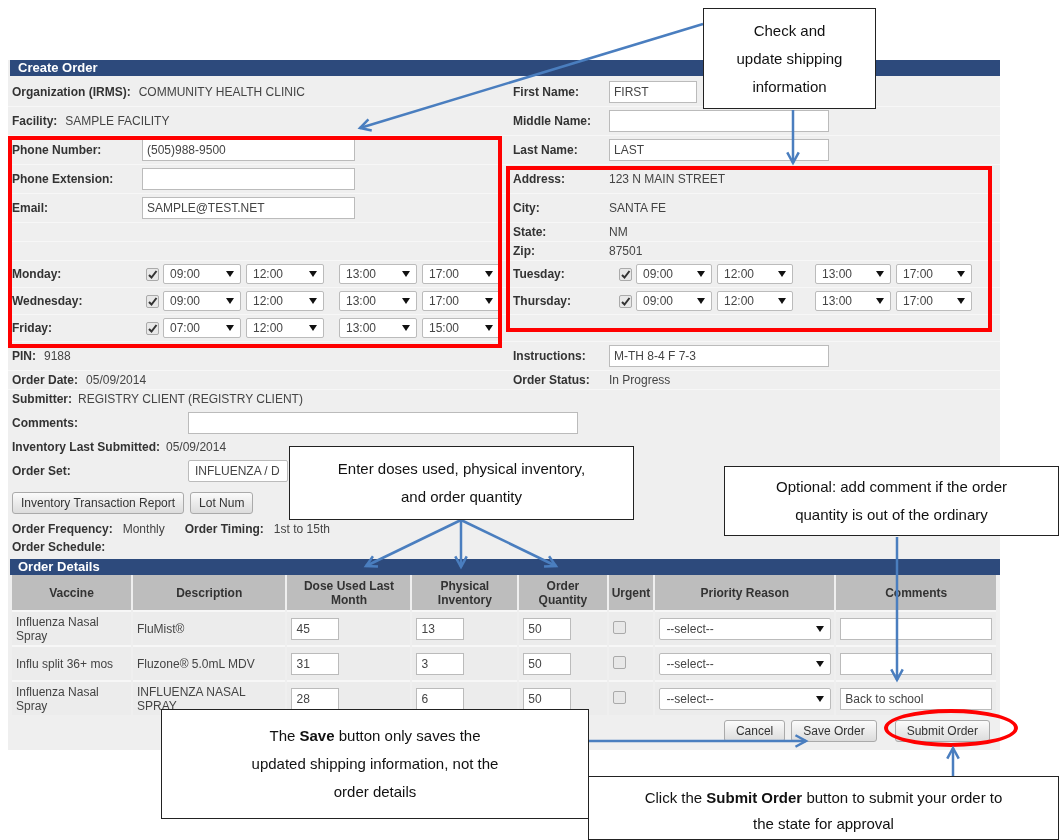  What do you see at coordinates (315, 663) in the screenshot?
I see `input-field: 31` at bounding box center [315, 663].